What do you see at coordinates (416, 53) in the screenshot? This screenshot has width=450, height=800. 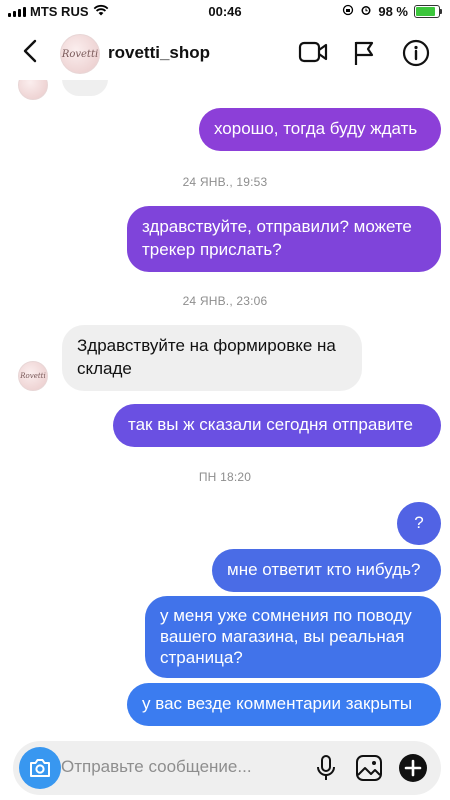 I see `info-icon` at bounding box center [416, 53].